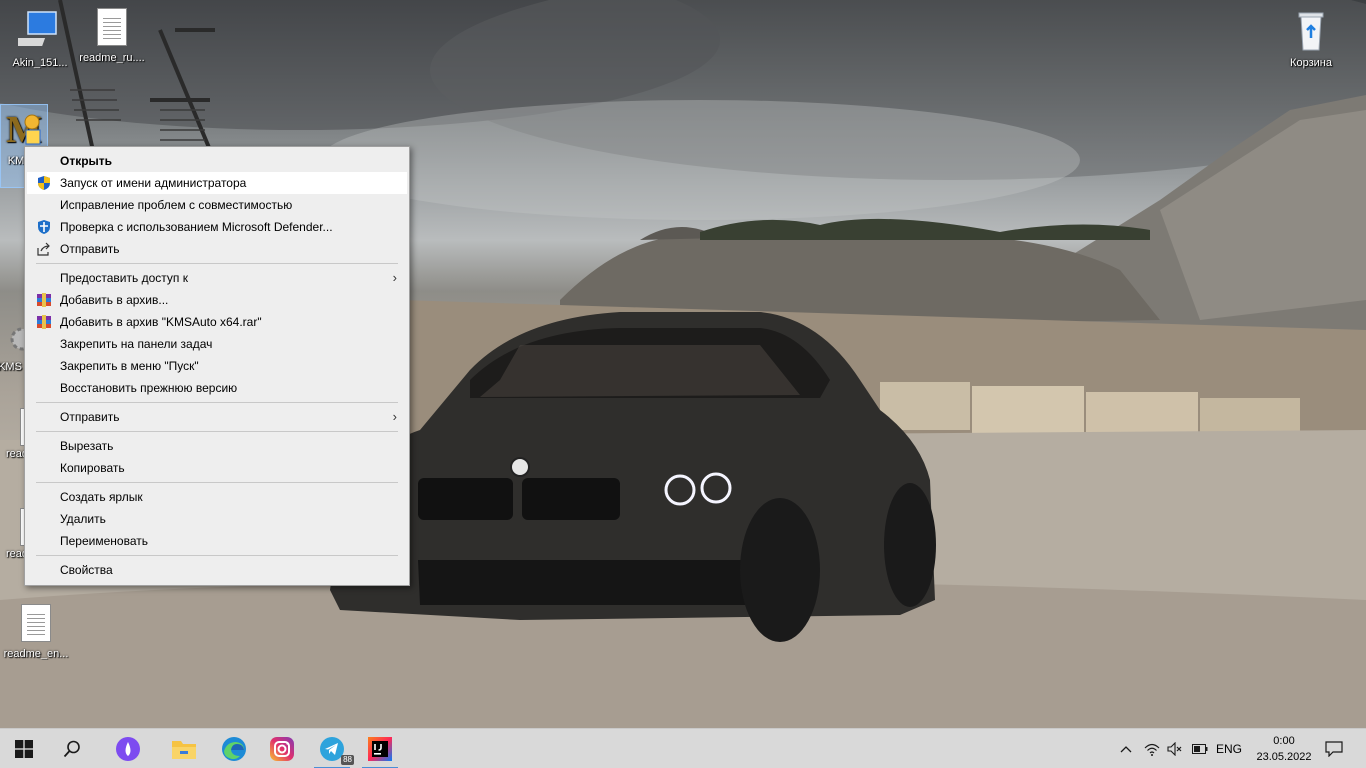 The height and width of the screenshot is (768, 1366). I want to click on folder-icon, so click(184, 750).